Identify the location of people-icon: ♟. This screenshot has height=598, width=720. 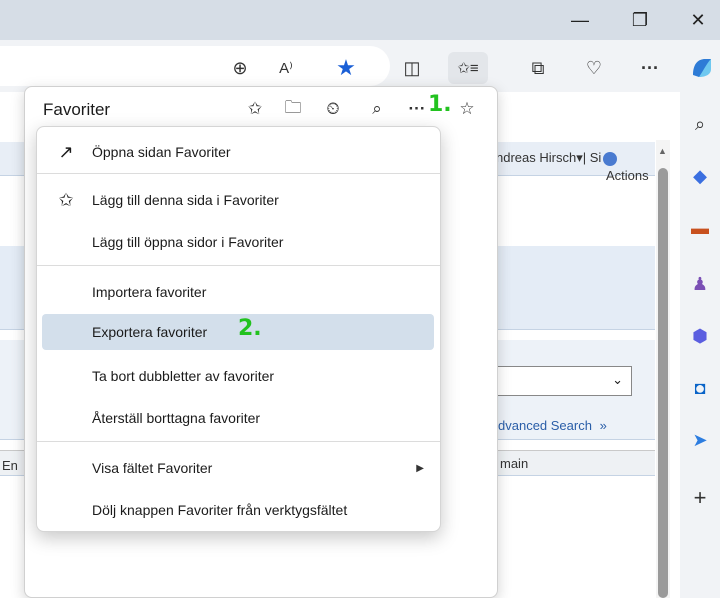
(700, 284).